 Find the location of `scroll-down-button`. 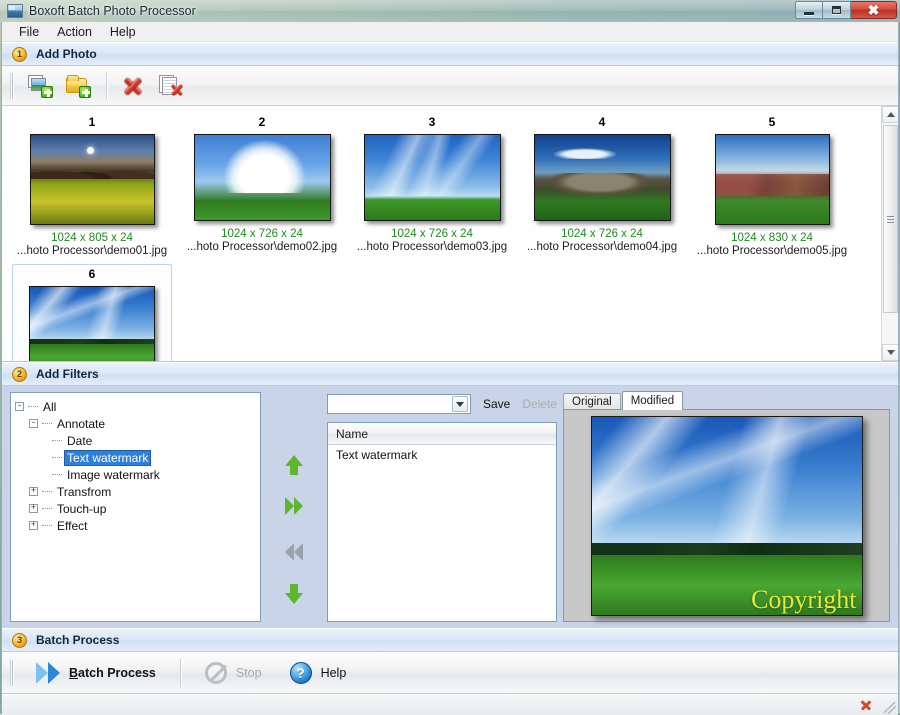

scroll-down-button is located at coordinates (890, 352).